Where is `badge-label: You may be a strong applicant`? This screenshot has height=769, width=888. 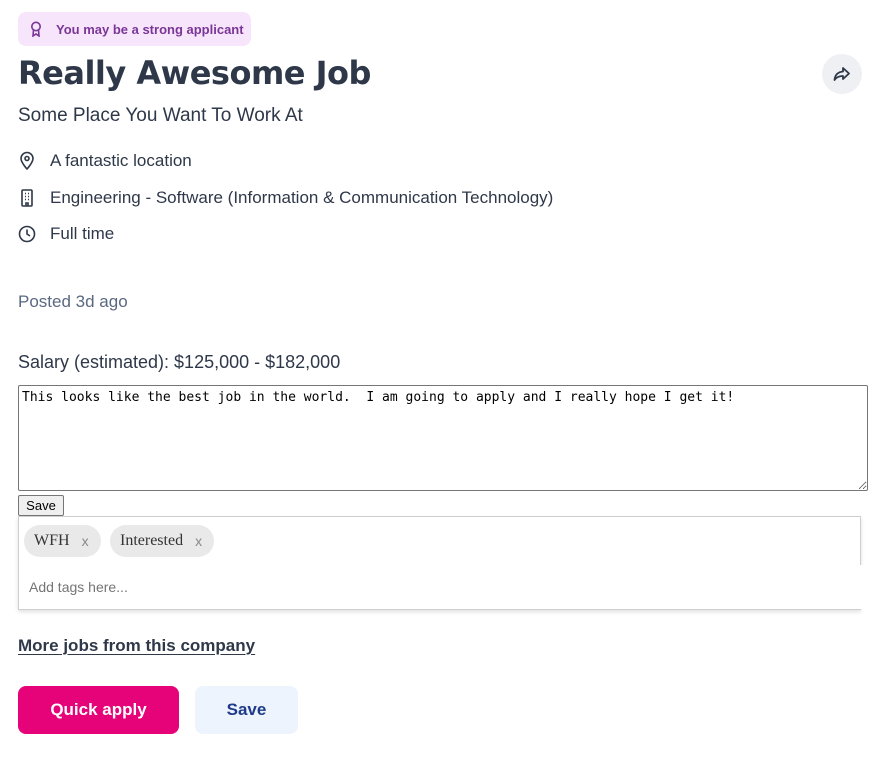
badge-label: You may be a strong applicant is located at coordinates (150, 29).